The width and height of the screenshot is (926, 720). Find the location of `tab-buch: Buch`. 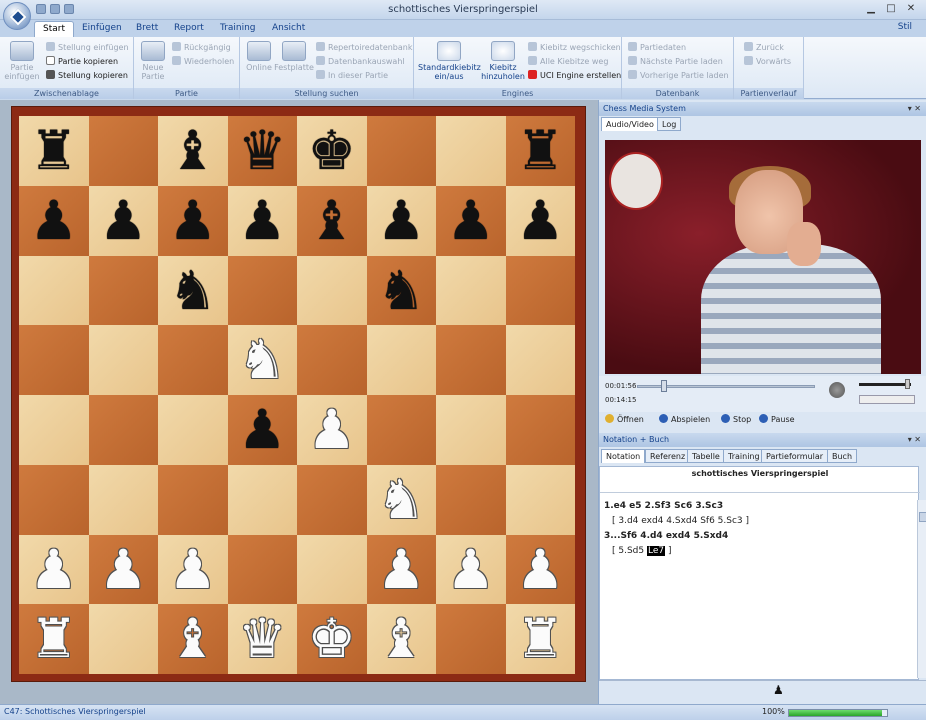

tab-buch: Buch is located at coordinates (842, 456).